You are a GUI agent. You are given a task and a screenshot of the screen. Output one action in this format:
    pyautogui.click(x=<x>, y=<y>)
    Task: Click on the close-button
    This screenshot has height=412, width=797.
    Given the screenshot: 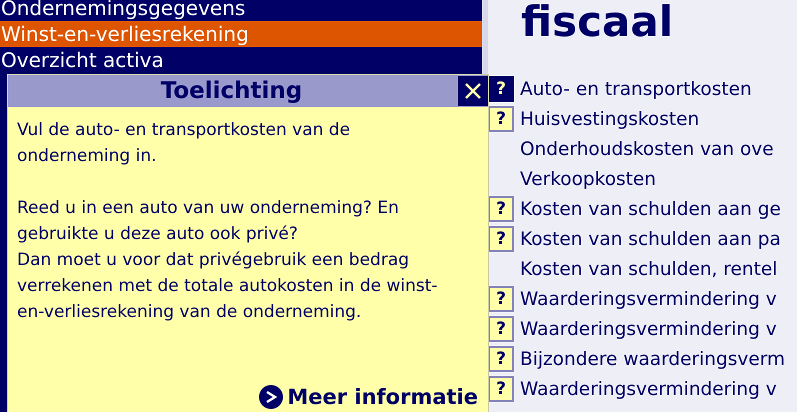 What is the action you would take?
    pyautogui.click(x=473, y=91)
    